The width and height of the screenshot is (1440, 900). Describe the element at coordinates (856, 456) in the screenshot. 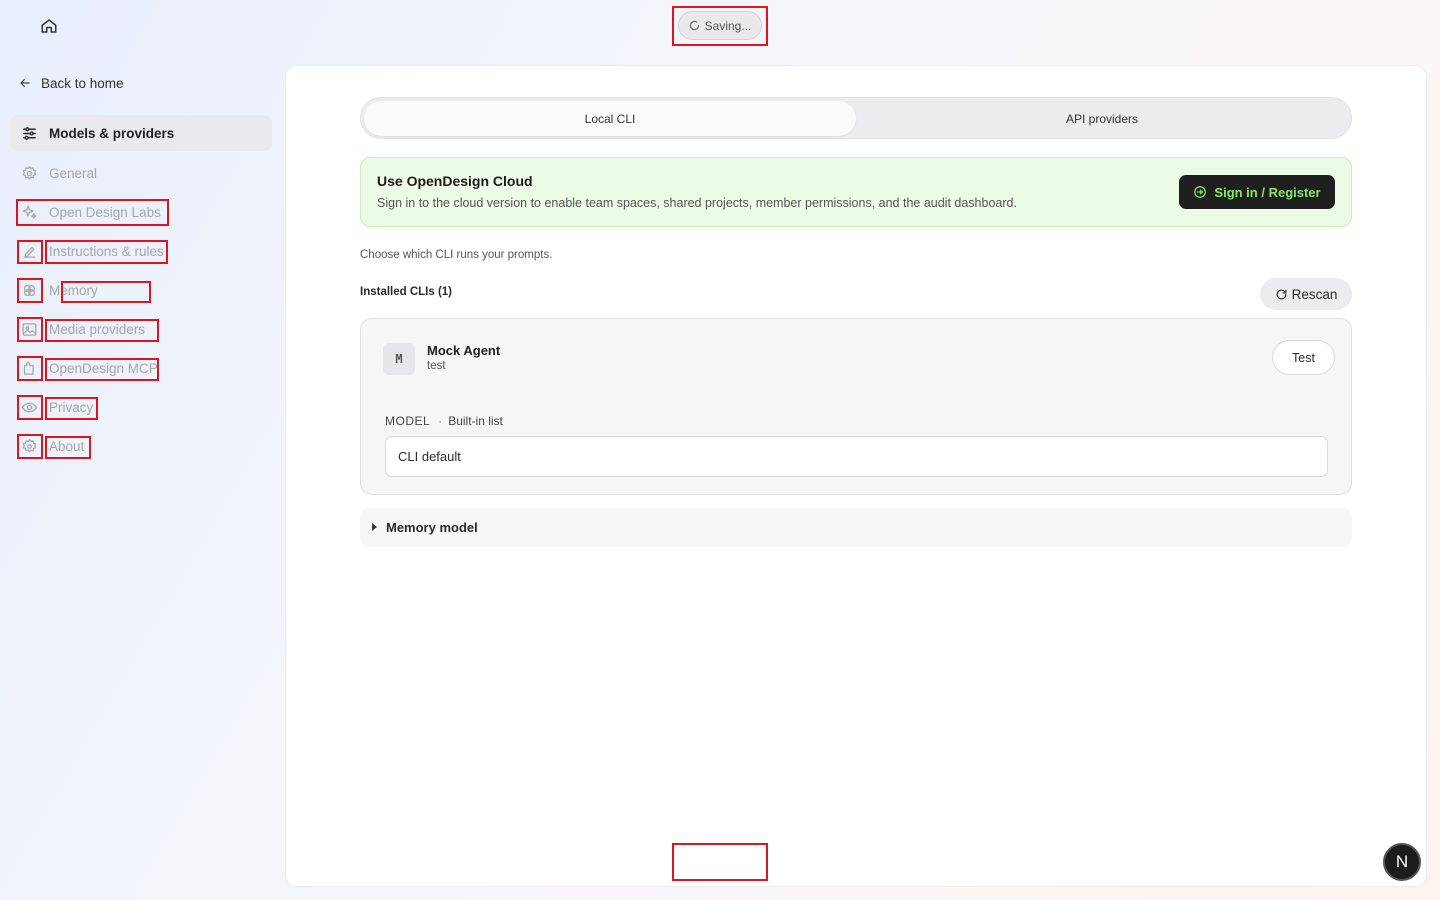

I see `model-select: CLI default` at that location.